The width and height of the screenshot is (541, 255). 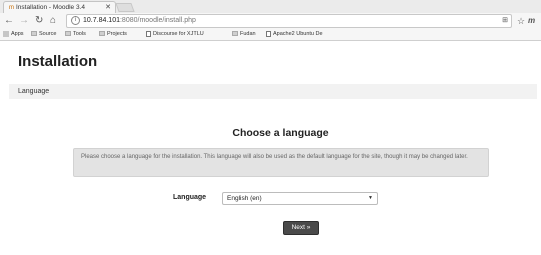 What do you see at coordinates (273, 91) in the screenshot?
I see `breadcrumb: Language` at bounding box center [273, 91].